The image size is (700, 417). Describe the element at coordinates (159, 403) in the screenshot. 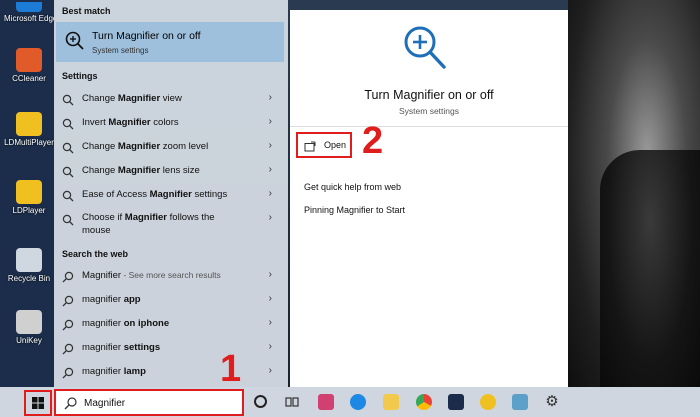

I see `search-input` at that location.